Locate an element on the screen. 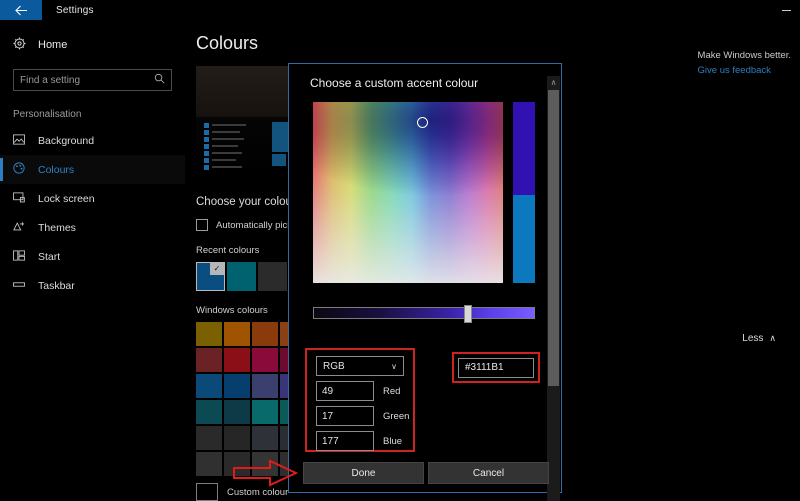 The height and width of the screenshot is (501, 800). less-label: Less is located at coordinates (753, 338).